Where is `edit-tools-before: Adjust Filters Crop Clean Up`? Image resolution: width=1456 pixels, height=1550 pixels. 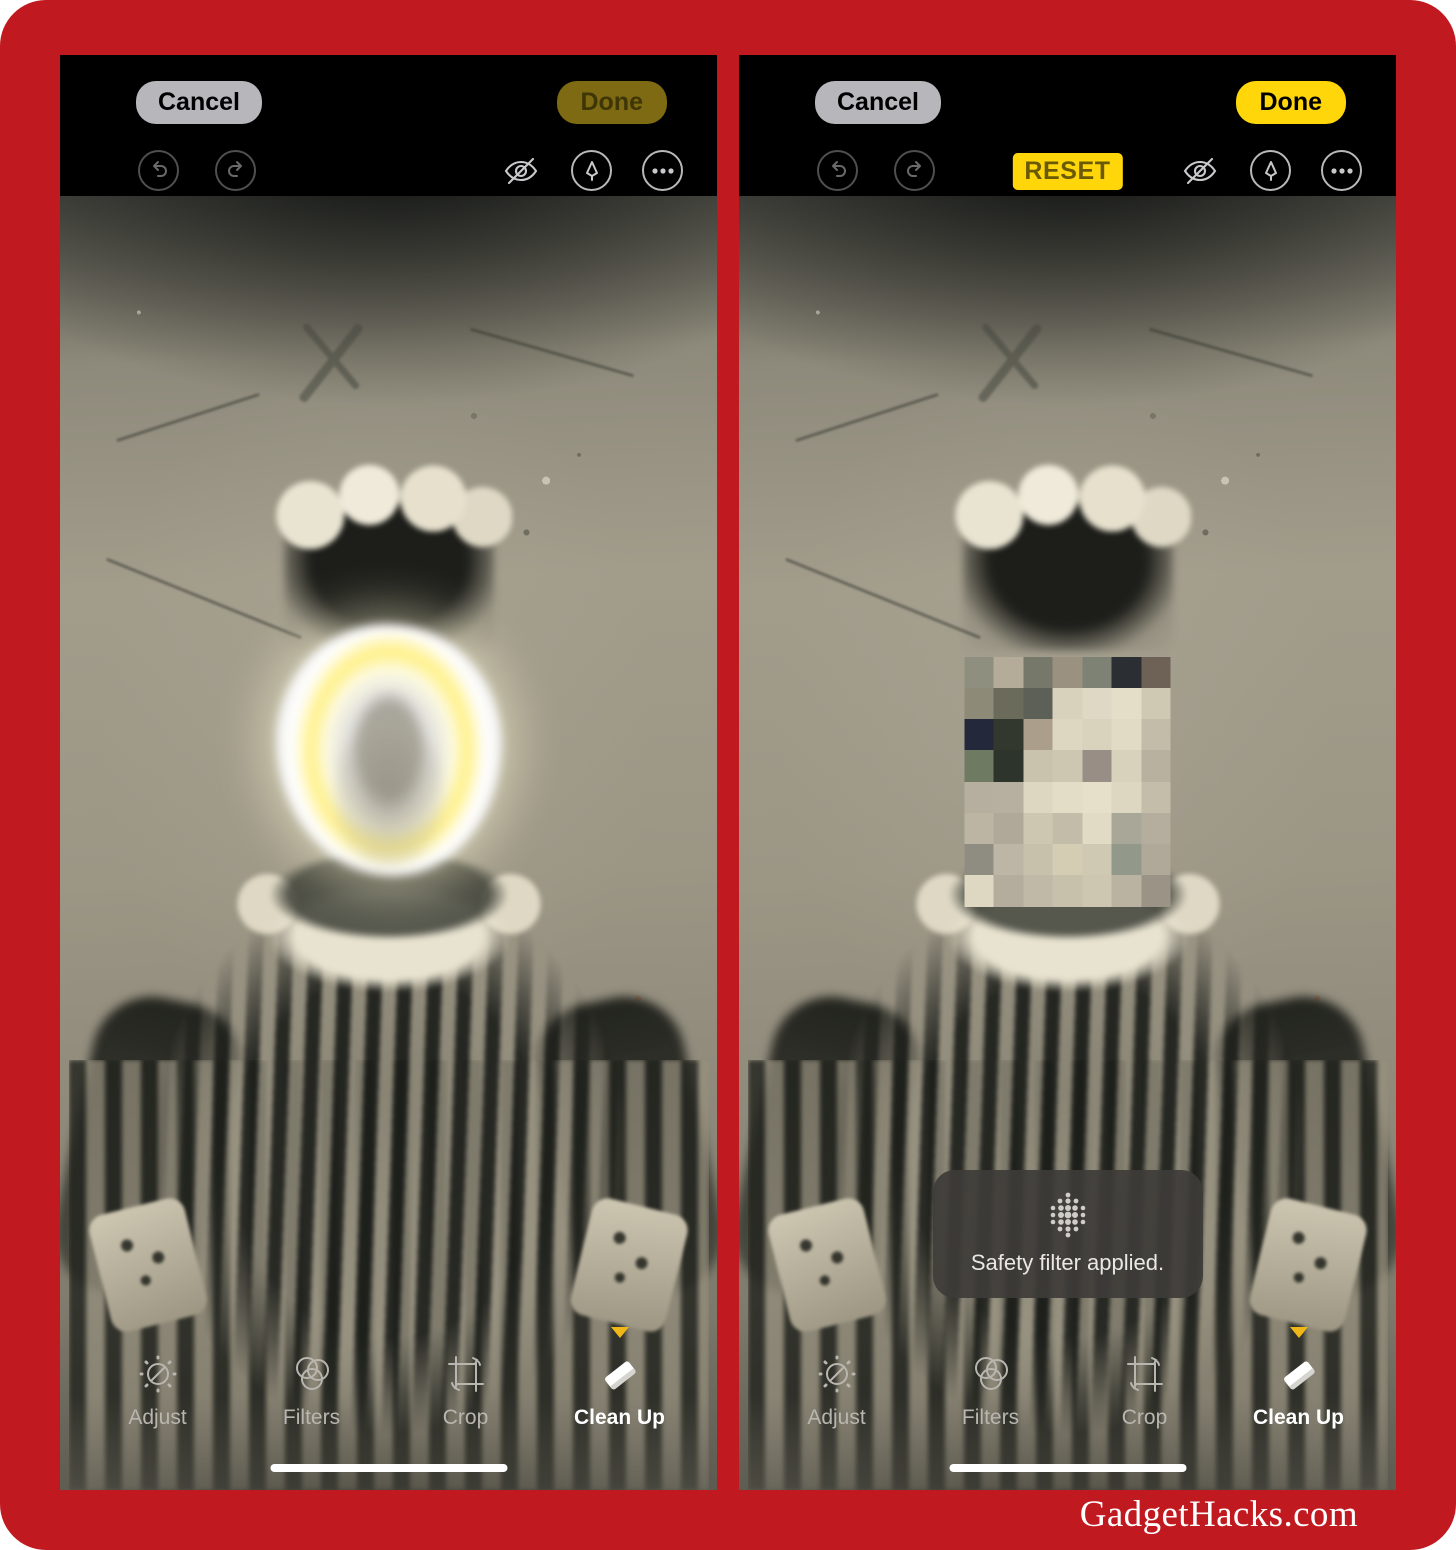
edit-tools-before: Adjust Filters Crop Clean Up is located at coordinates (388, 1378).